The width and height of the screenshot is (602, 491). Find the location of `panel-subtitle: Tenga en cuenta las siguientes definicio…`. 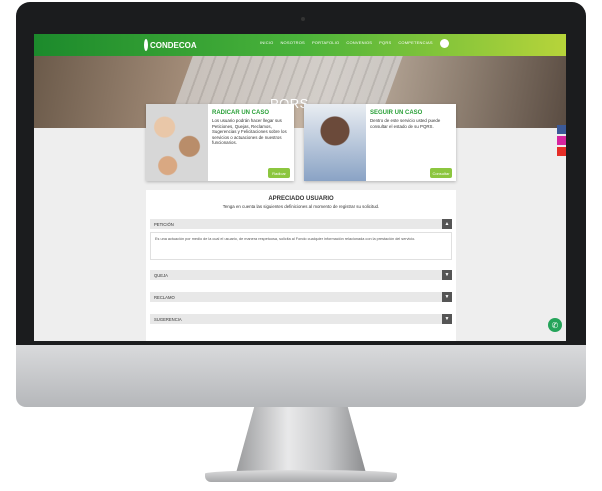

panel-subtitle: Tenga en cuenta las siguientes definicio… is located at coordinates (301, 206).